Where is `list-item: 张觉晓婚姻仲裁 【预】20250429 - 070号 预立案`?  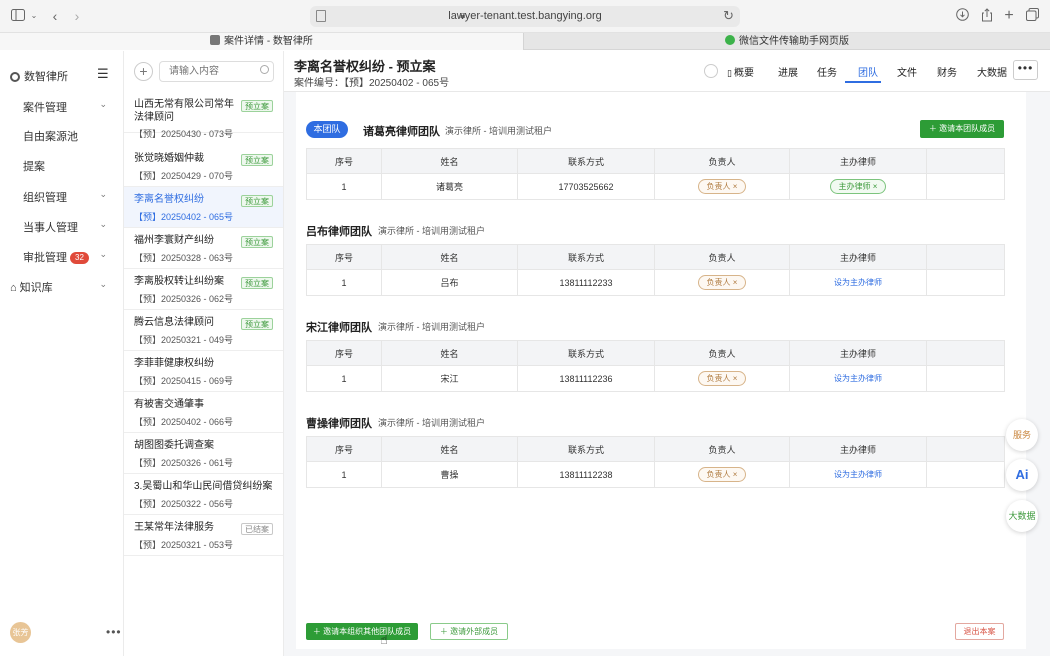 list-item: 张觉晓婚姻仲裁 【预】20250429 - 070号 预立案 is located at coordinates (203, 166).